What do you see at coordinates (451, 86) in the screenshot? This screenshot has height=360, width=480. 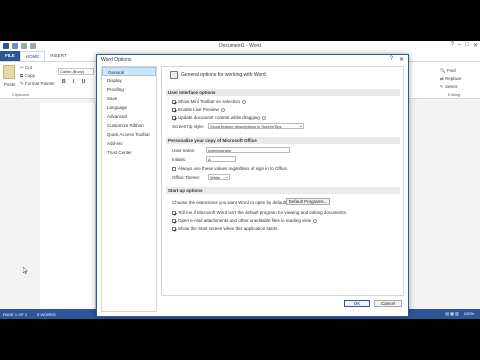 I see `select-label: Select` at bounding box center [451, 86].